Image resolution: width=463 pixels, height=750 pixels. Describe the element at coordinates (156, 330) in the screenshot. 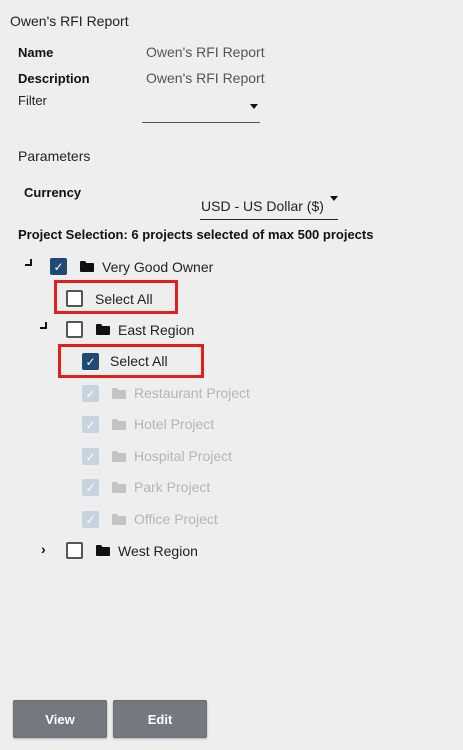

I see `tree-label-east-region: East Region` at that location.